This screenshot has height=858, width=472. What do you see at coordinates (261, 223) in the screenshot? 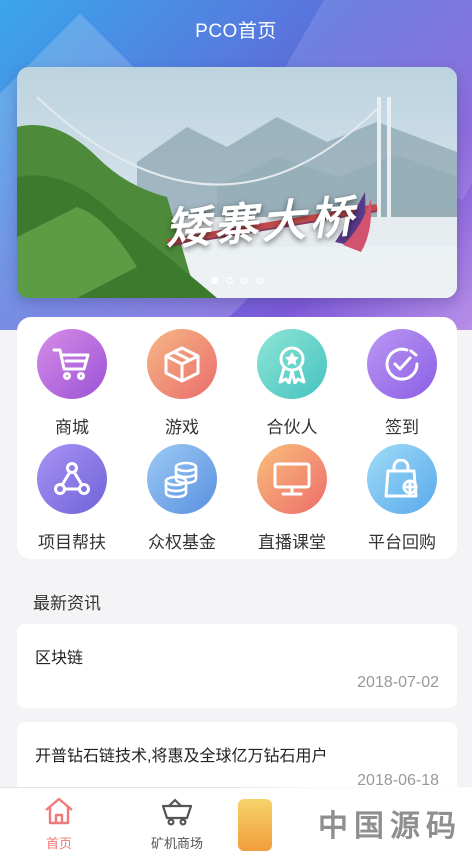
I see `banner-caption: 矮寨大桥` at bounding box center [261, 223].